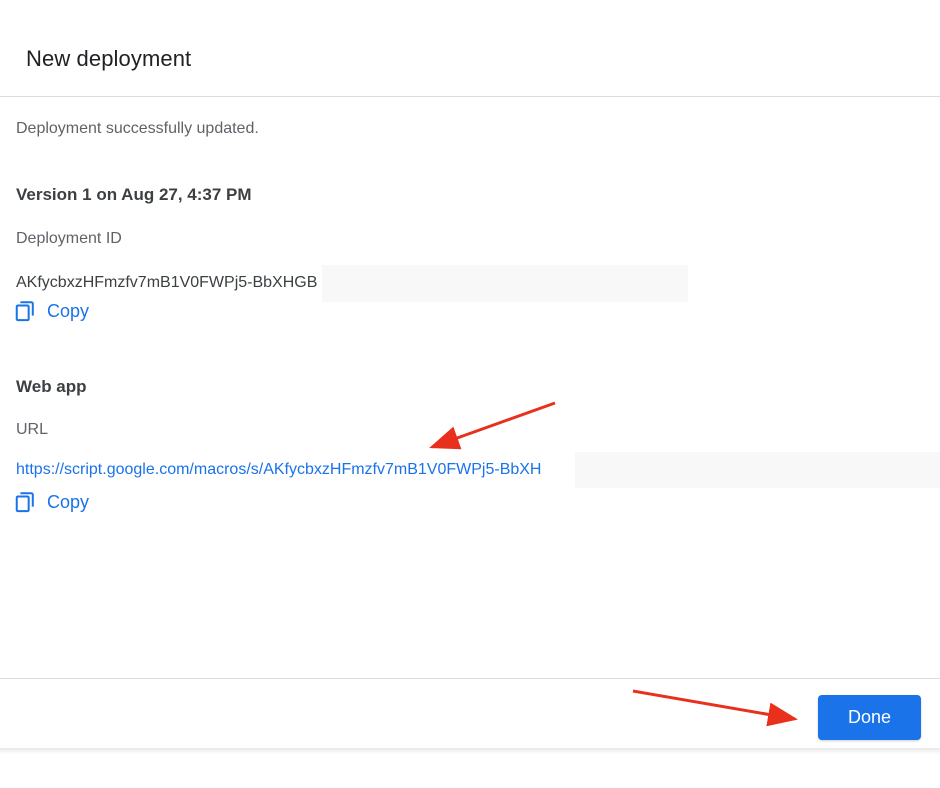 The image size is (940, 788). Describe the element at coordinates (470, 751) in the screenshot. I see `dialog-bottom-shadow` at that location.